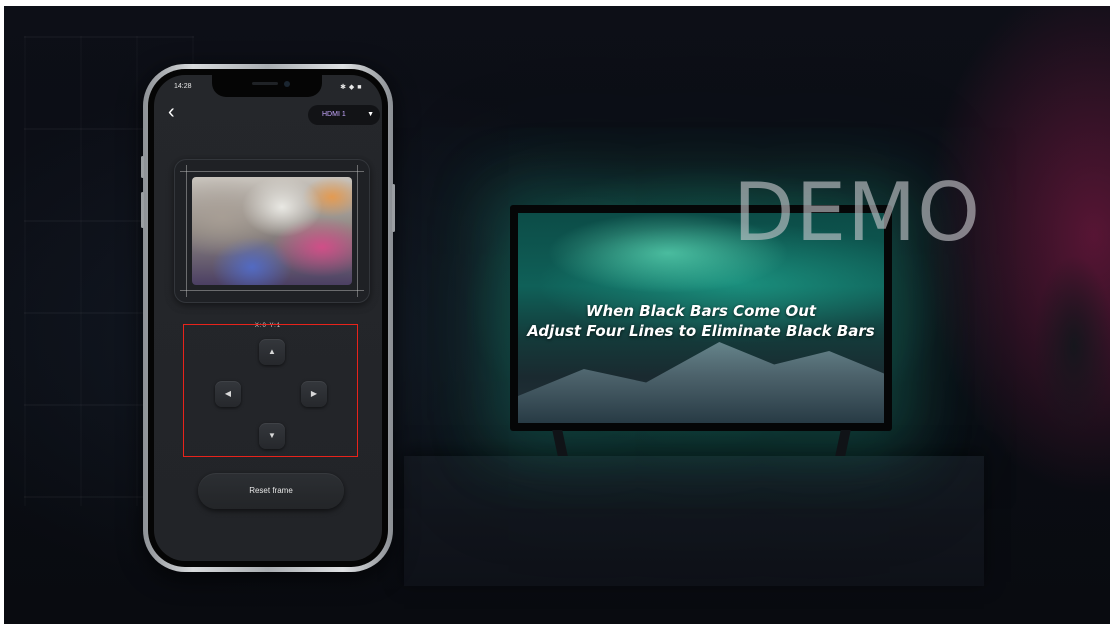 The height and width of the screenshot is (628, 1110). I want to click on guide-line-bottom, so click(272, 290).